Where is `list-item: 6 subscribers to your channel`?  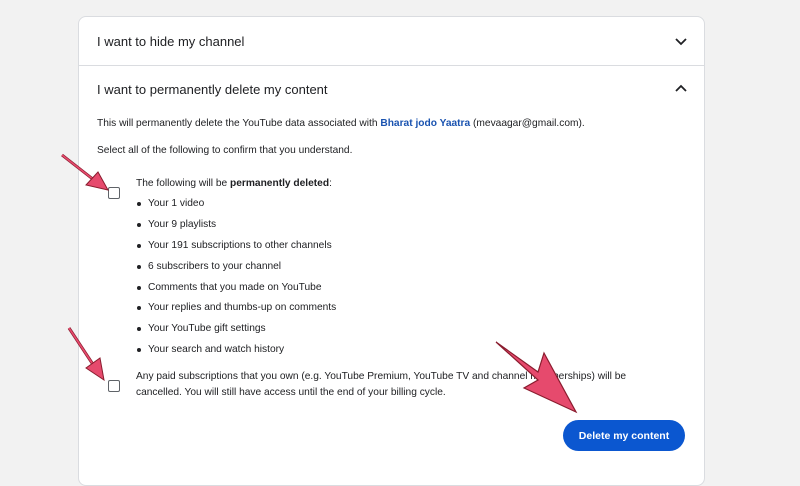 list-item: 6 subscribers to your channel is located at coordinates (236, 270).